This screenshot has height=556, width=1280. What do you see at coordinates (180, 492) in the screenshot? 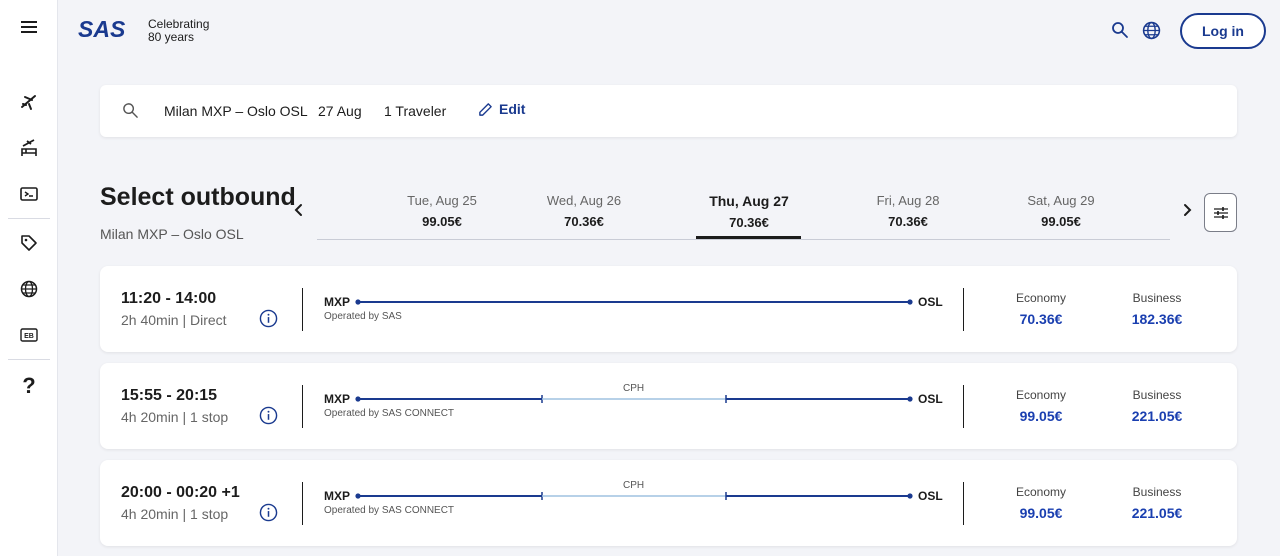
I see `flight-times: 20:00 - 00:20 +1` at bounding box center [180, 492].